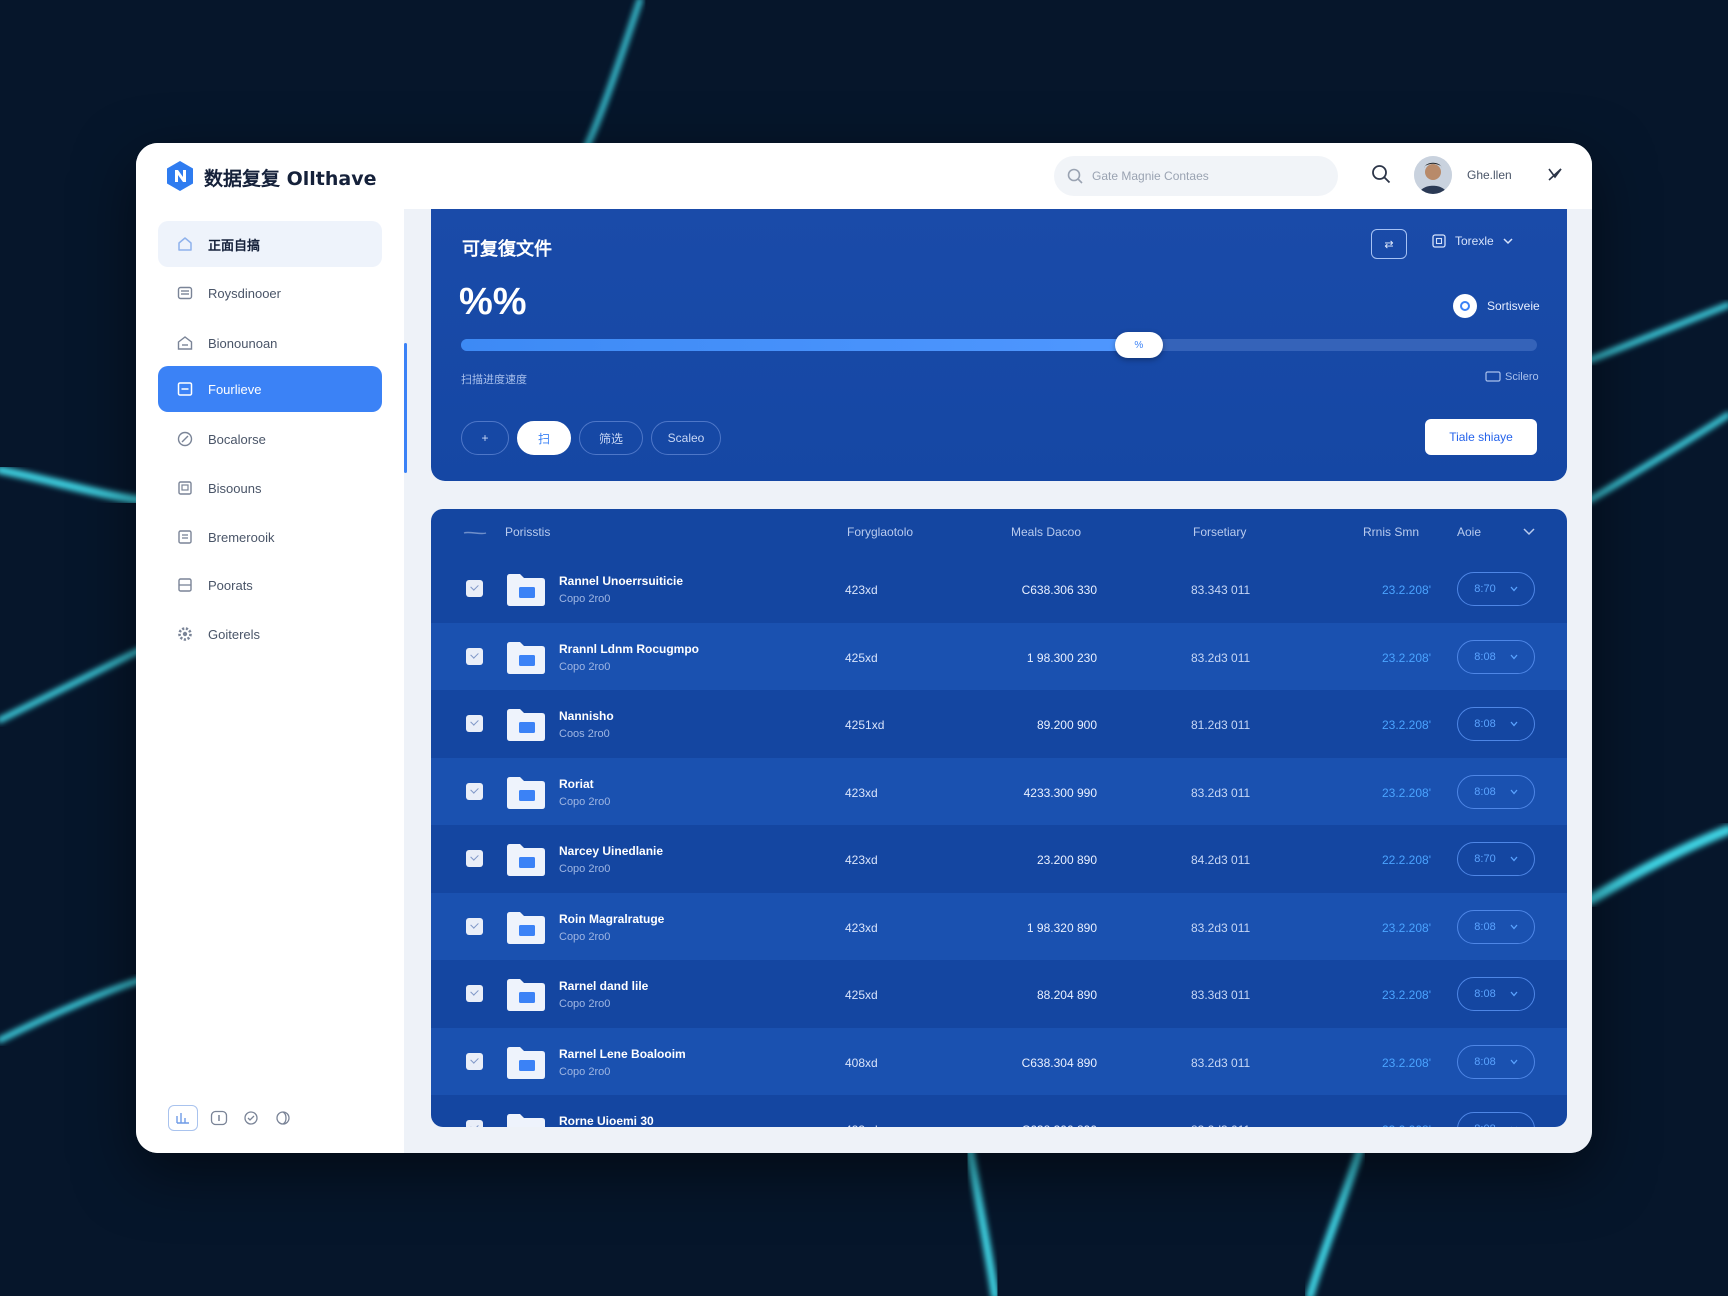 This screenshot has height=1296, width=1728. I want to click on column-header-time: Rrnis Smn, so click(1391, 532).